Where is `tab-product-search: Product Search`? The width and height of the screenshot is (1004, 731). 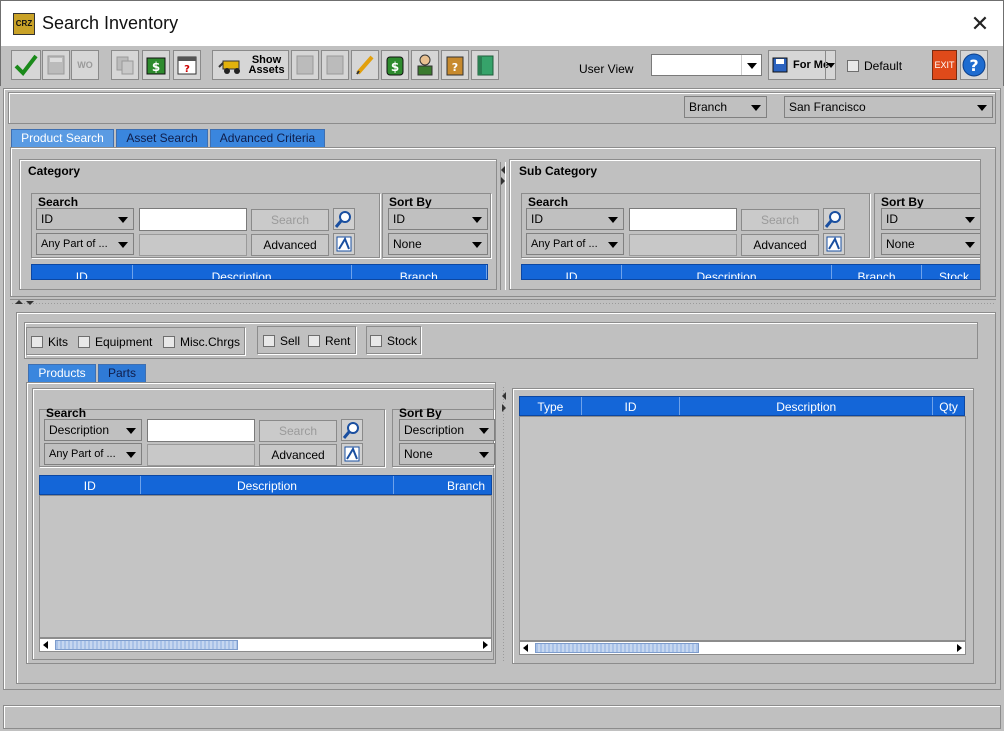
tab-product-search: Product Search is located at coordinates (62, 138).